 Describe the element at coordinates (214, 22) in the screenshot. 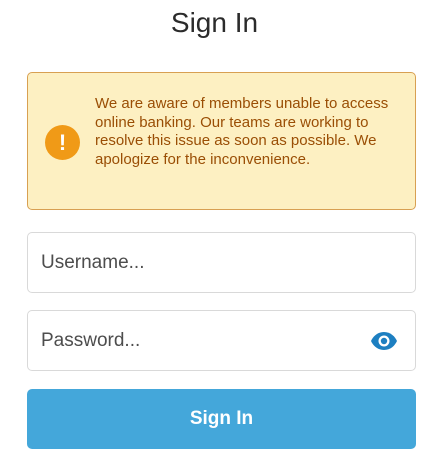

I see `page-title: Sign In` at that location.